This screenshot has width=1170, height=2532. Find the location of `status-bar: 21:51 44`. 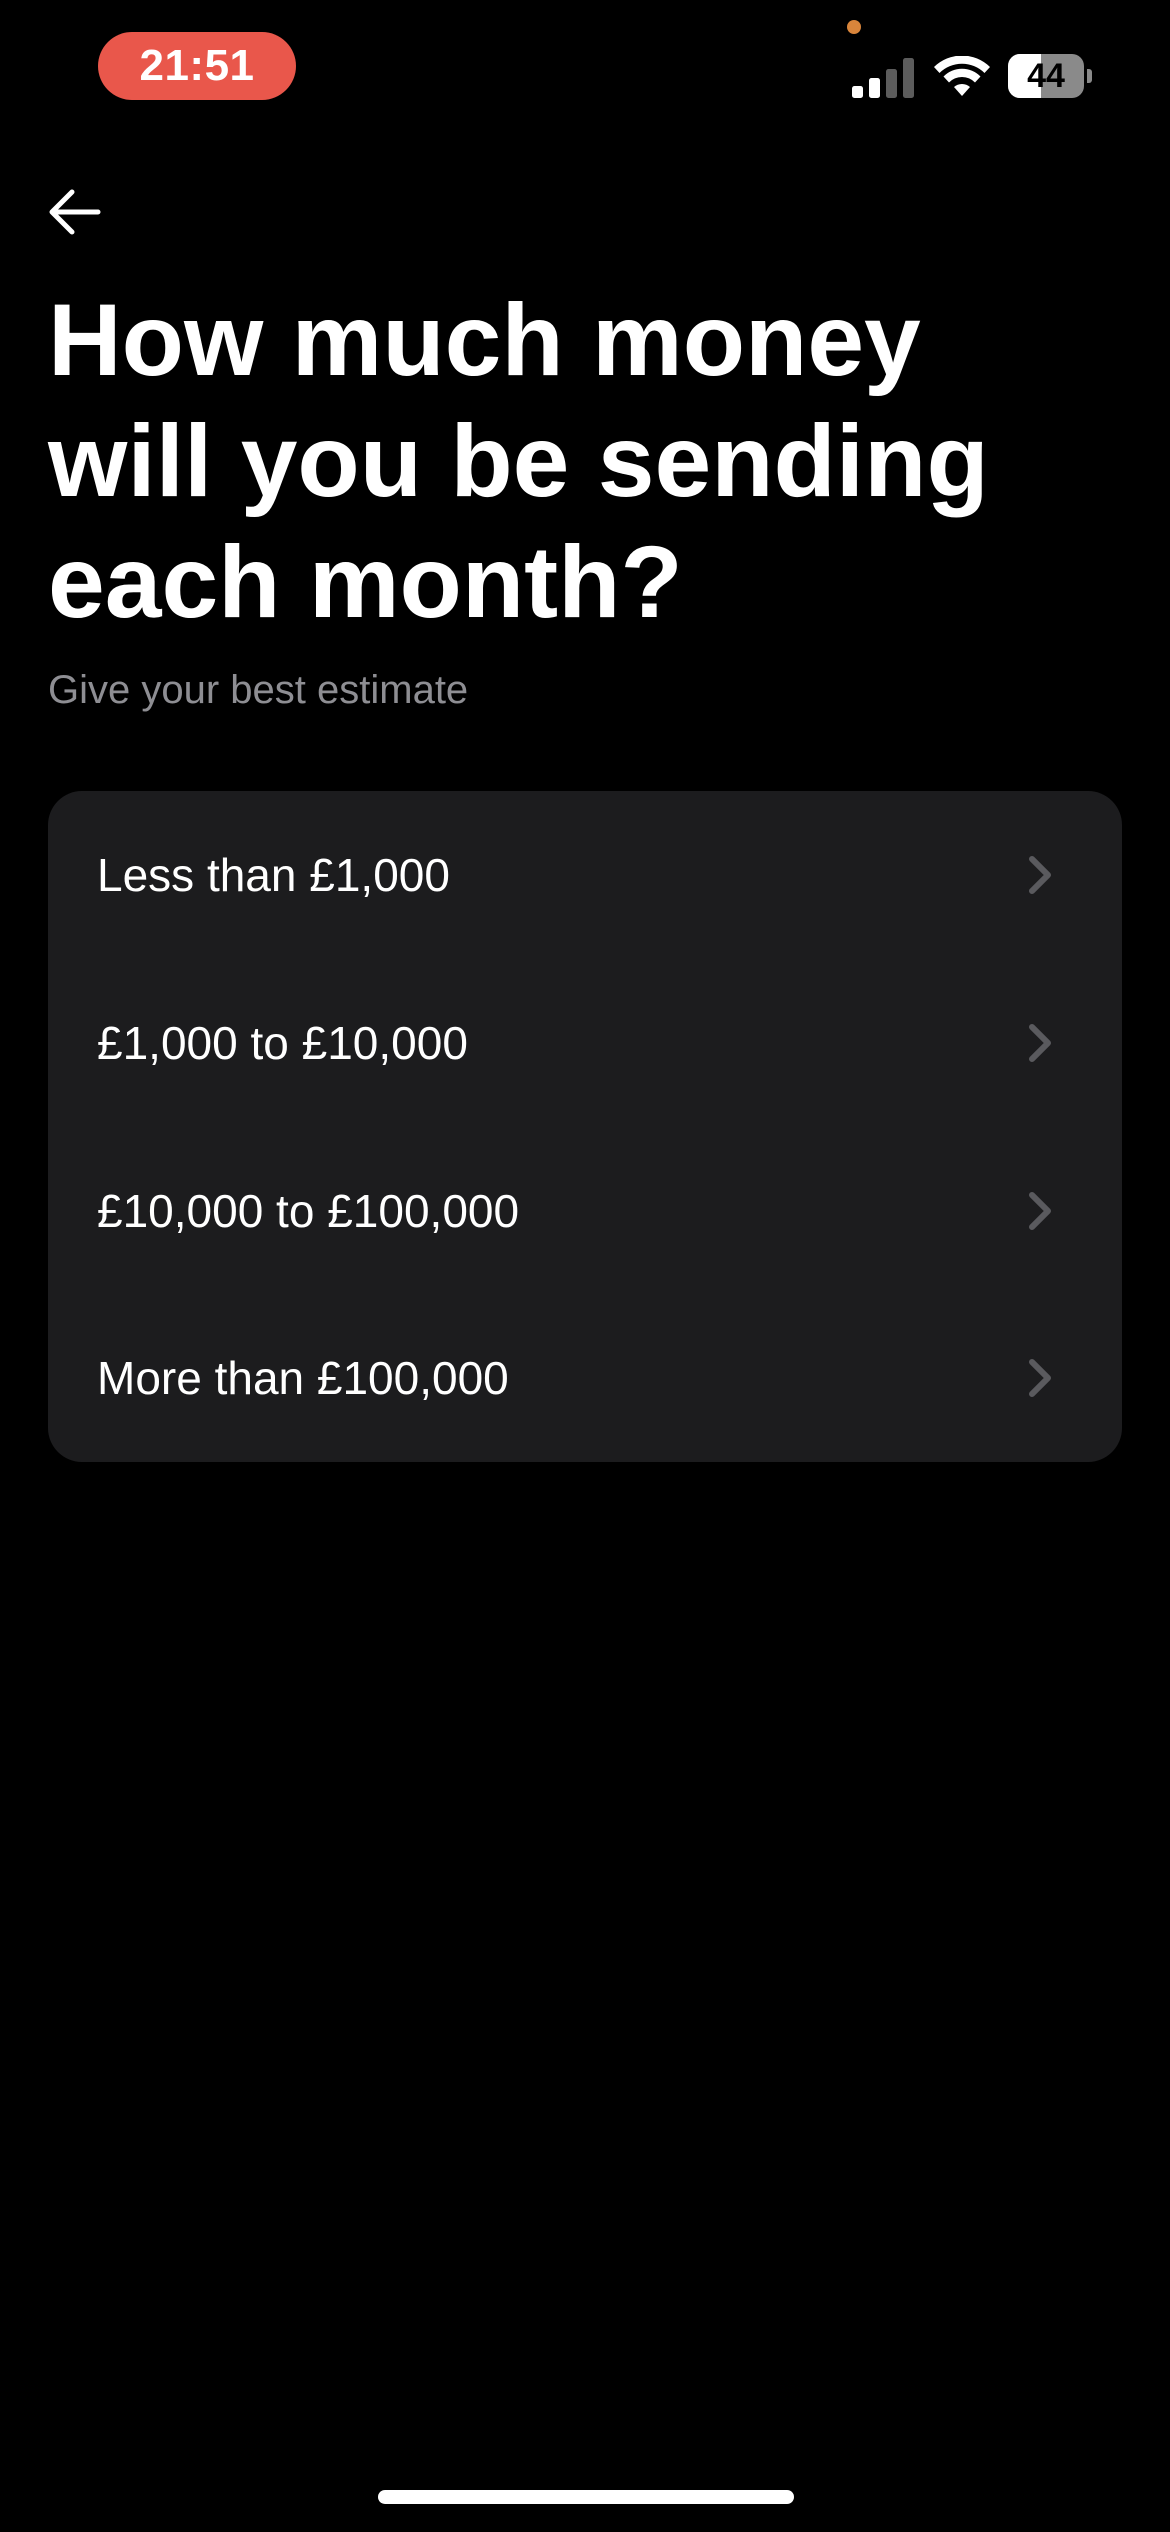

status-bar: 21:51 44 is located at coordinates (585, 70).